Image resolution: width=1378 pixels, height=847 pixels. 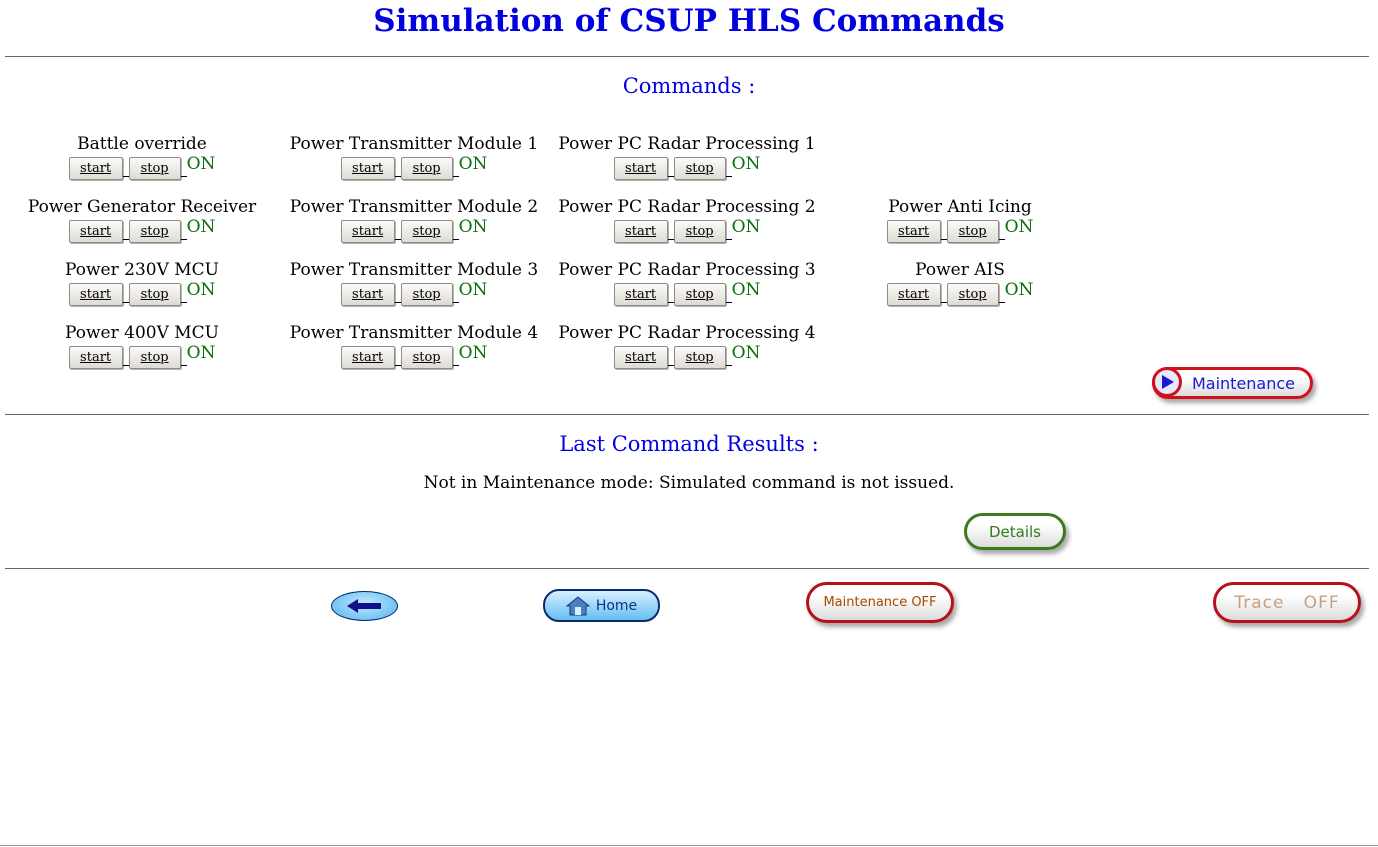 What do you see at coordinates (689, 86) in the screenshot?
I see `commands-heading: Commands :` at bounding box center [689, 86].